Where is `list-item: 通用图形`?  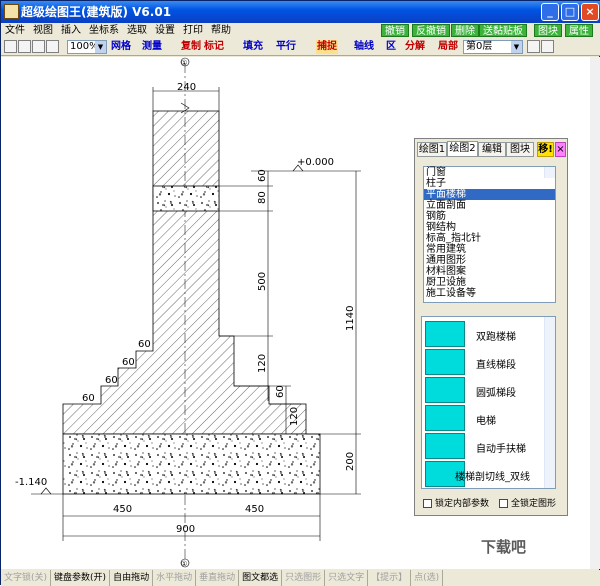 list-item: 通用图形 is located at coordinates (489, 260).